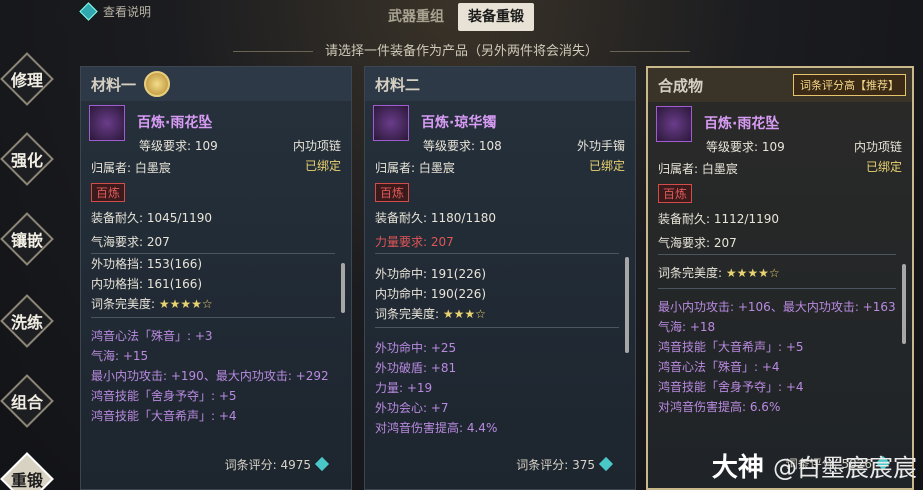 Image resolution: width=923 pixels, height=490 pixels. I want to click on score: 词条评分: 4975, so click(277, 464).